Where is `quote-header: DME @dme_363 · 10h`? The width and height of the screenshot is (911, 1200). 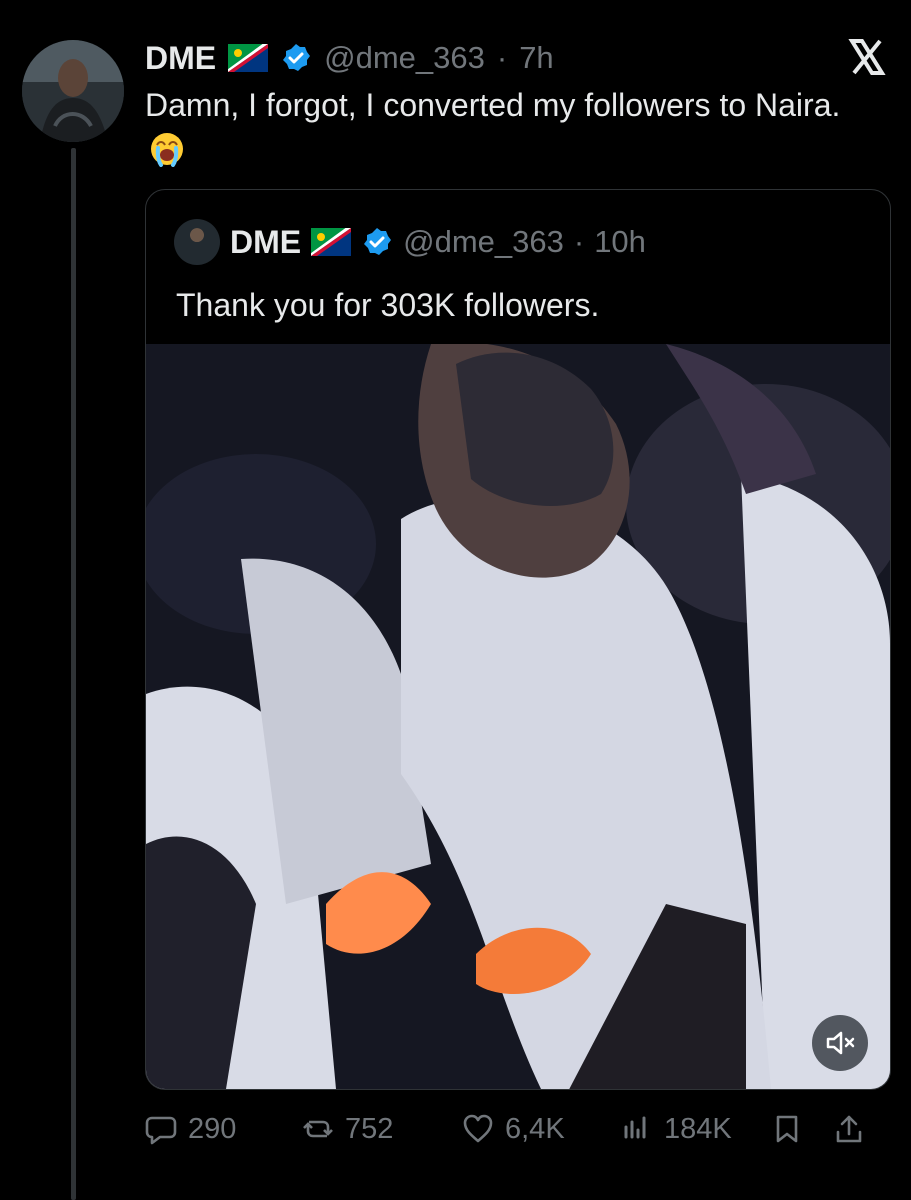
quote-header: DME @dme_363 · 10h is located at coordinates (410, 242).